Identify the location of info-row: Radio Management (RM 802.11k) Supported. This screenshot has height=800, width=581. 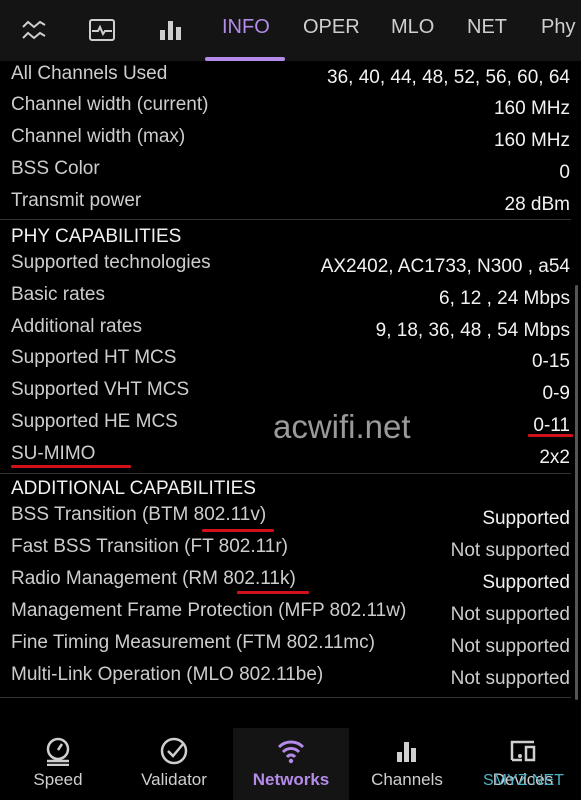
(290, 579).